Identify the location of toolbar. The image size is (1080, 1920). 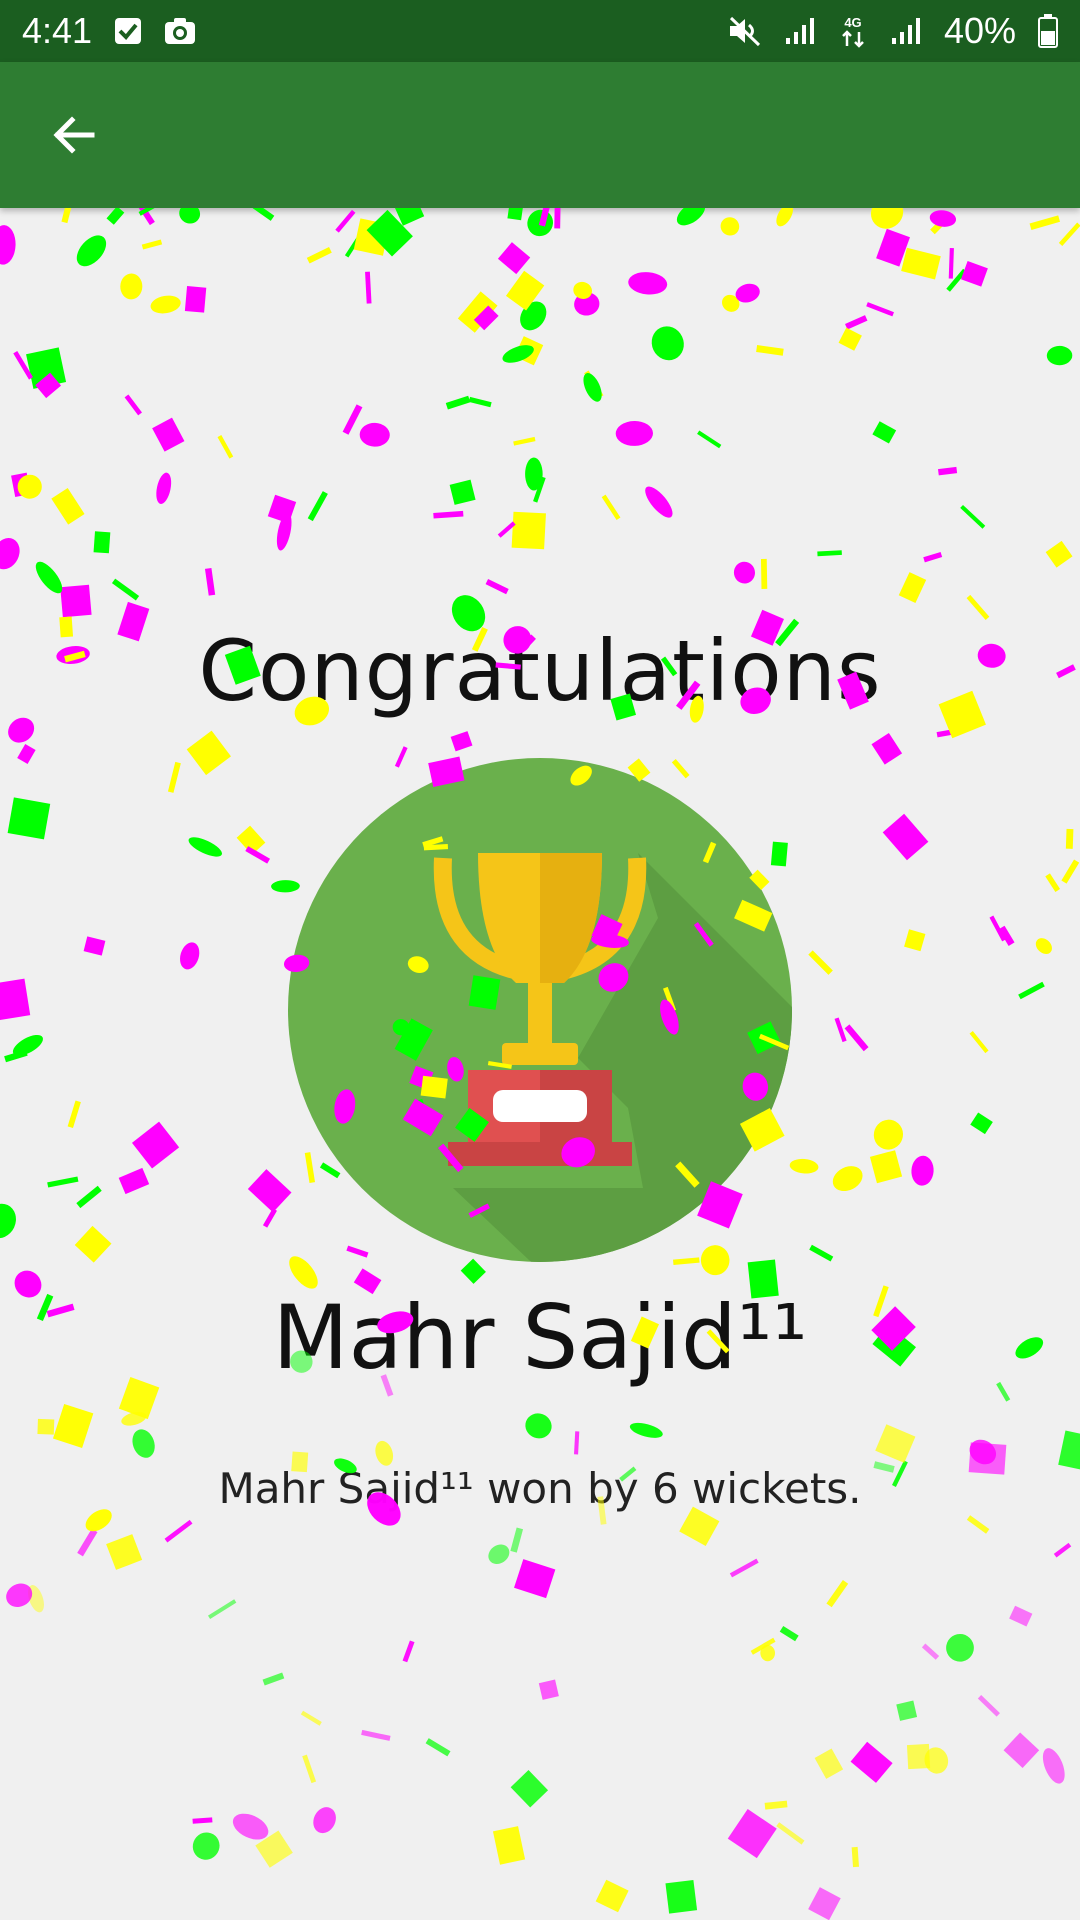
(540, 135).